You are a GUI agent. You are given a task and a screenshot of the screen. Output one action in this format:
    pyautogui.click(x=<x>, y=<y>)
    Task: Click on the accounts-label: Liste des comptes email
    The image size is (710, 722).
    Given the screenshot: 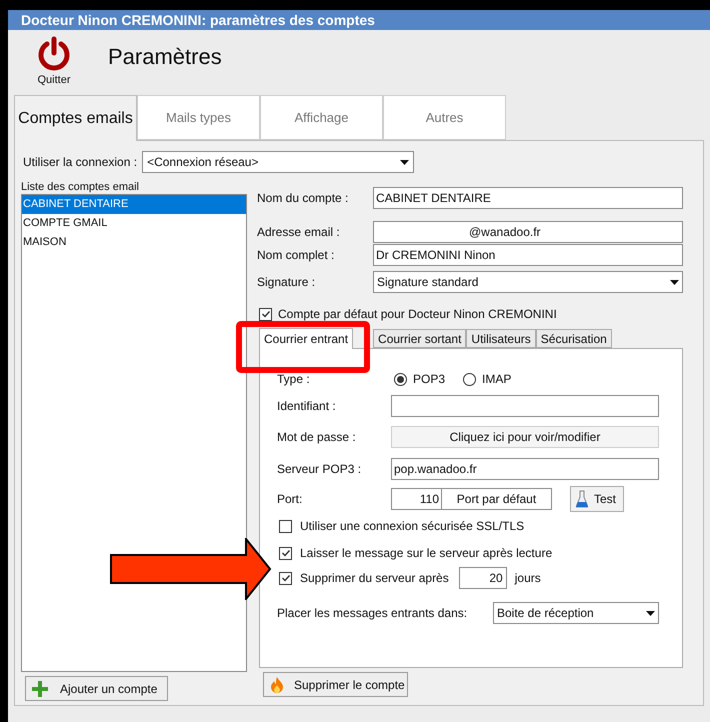 What is the action you would take?
    pyautogui.click(x=80, y=187)
    